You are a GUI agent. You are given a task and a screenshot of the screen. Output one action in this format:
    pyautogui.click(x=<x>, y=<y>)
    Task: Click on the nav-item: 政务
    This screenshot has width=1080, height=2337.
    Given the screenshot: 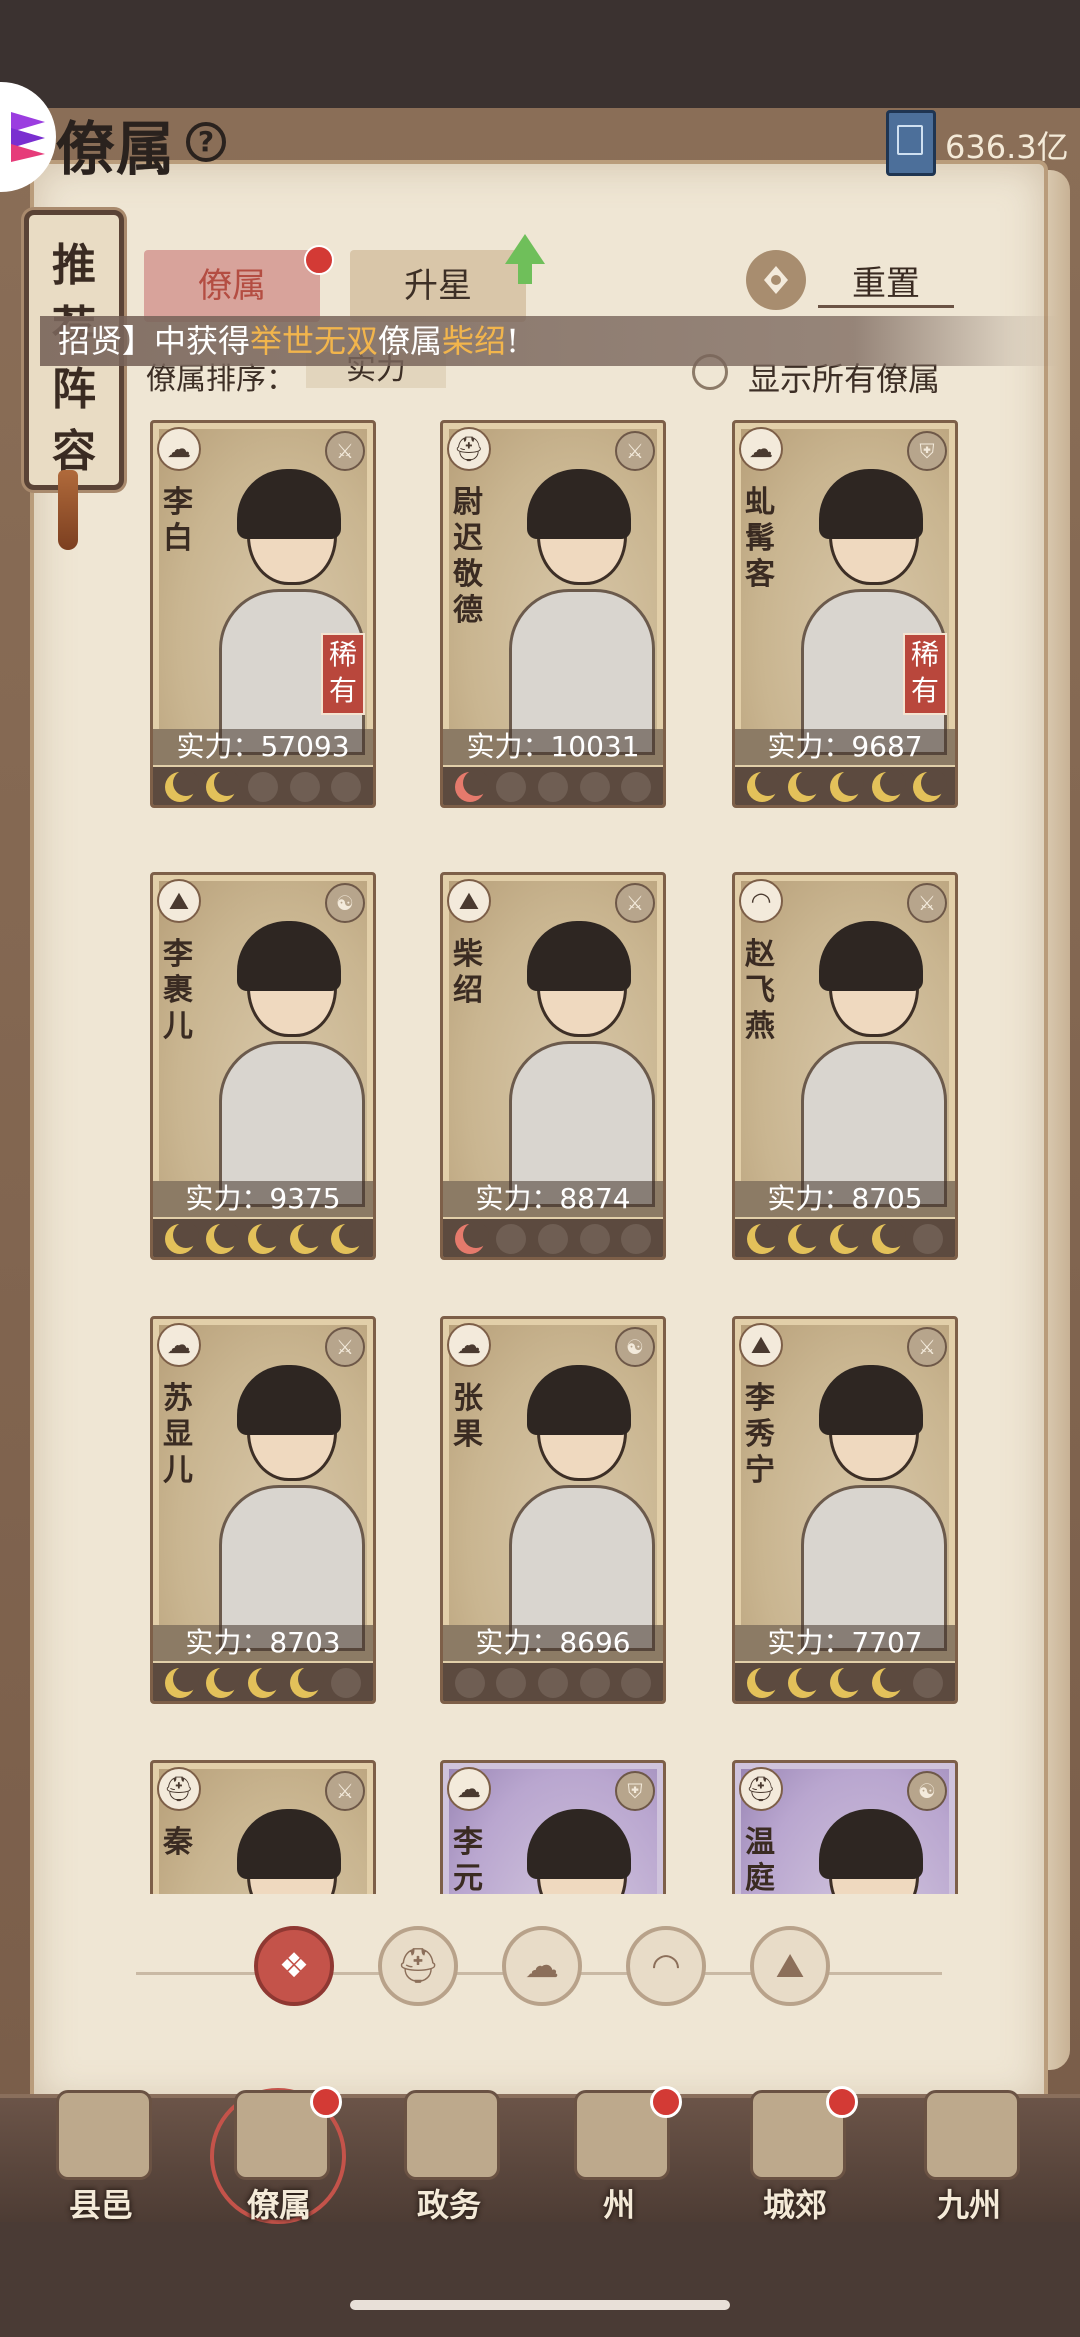 What is the action you would take?
    pyautogui.click(x=449, y=2157)
    